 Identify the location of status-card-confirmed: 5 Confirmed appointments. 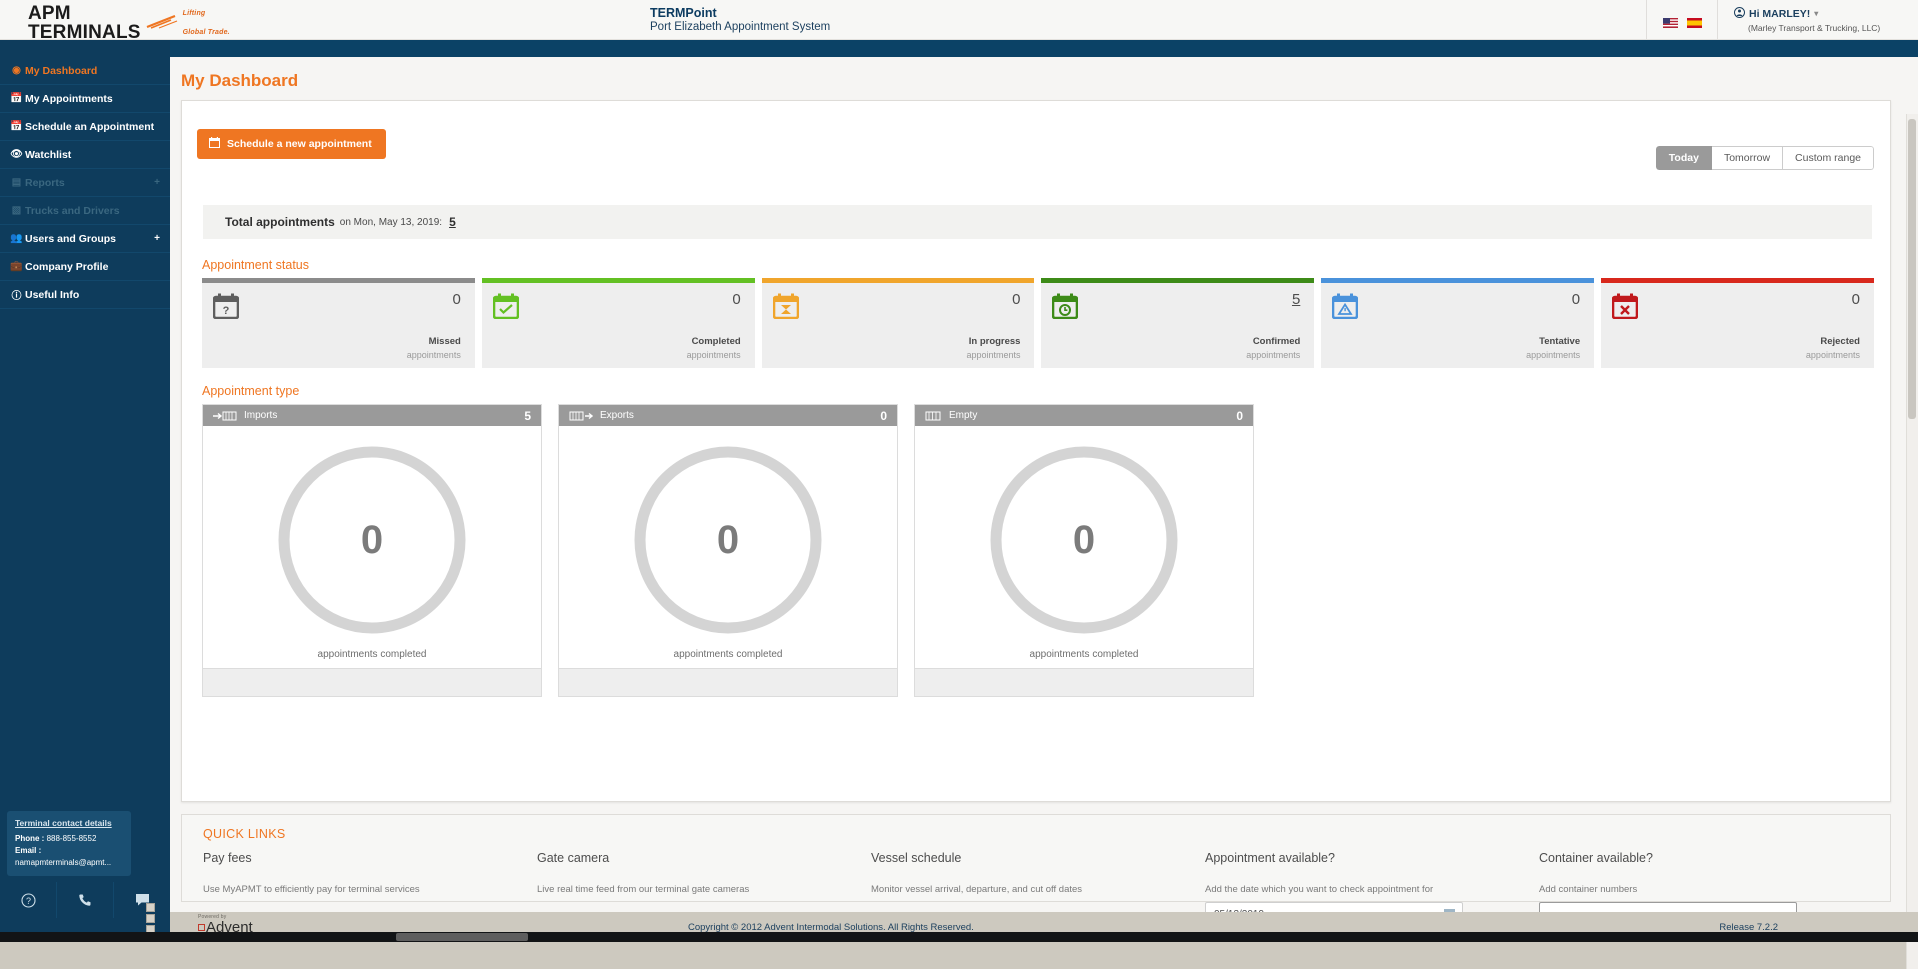
(1178, 323).